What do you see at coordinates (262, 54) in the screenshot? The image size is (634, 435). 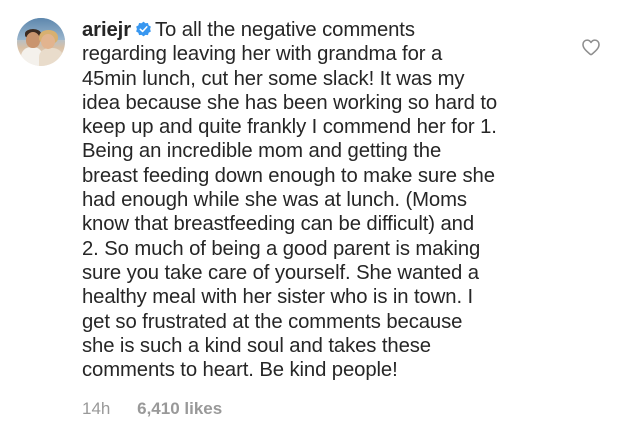 I see `comment-text-line: regarding leaving her with grandma for a` at bounding box center [262, 54].